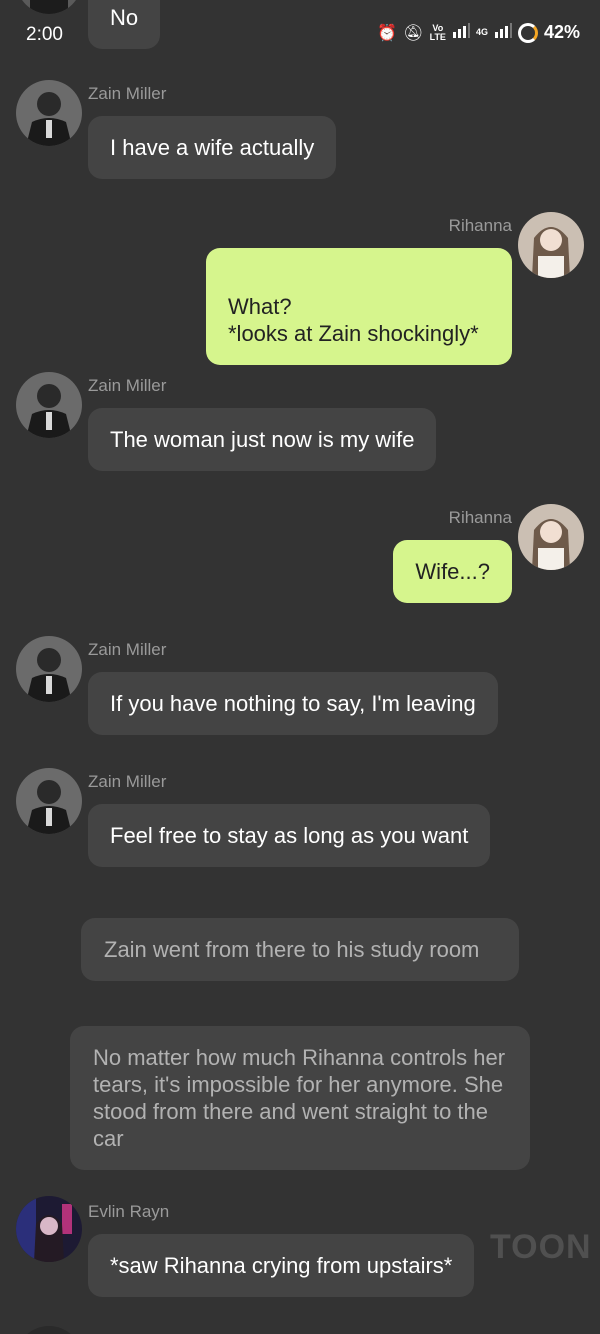  I want to click on battery-icon, so click(527, 32).